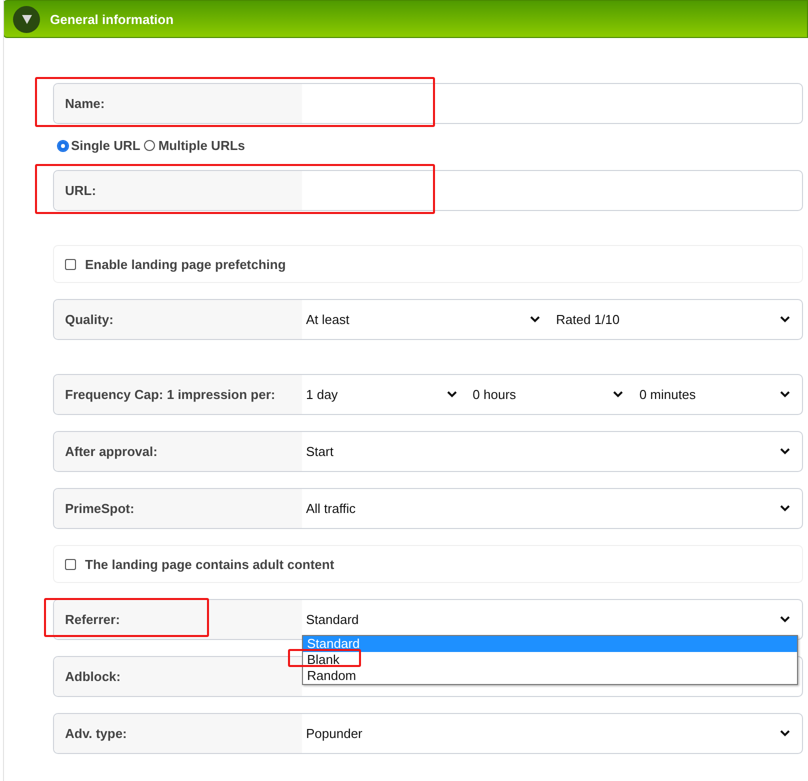 The image size is (808, 781). Describe the element at coordinates (552, 733) in the screenshot. I see `select-field: Popunder` at that location.